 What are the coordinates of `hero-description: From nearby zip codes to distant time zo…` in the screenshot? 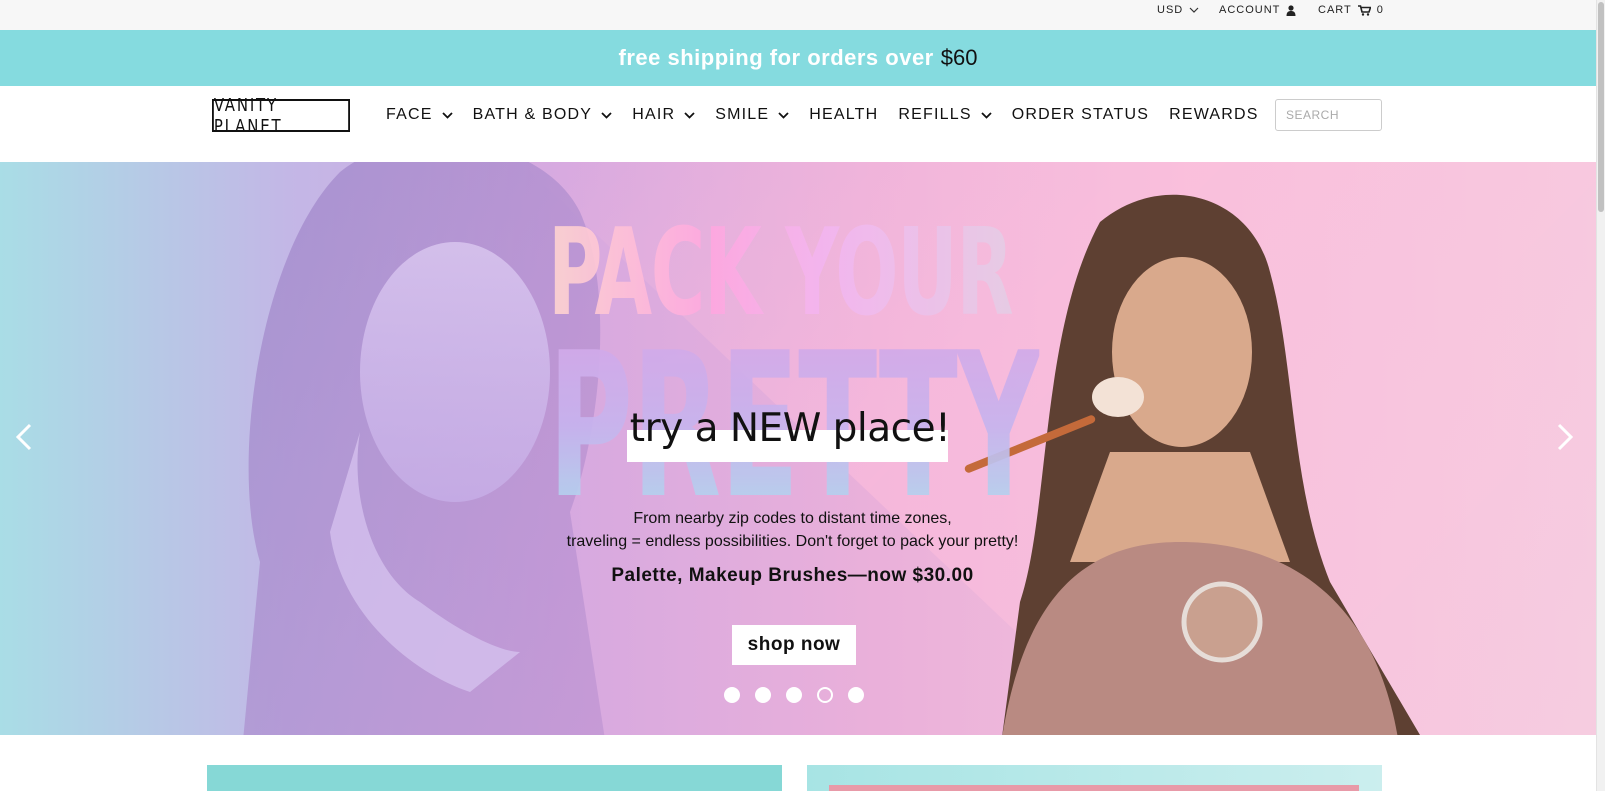 It's located at (792, 530).